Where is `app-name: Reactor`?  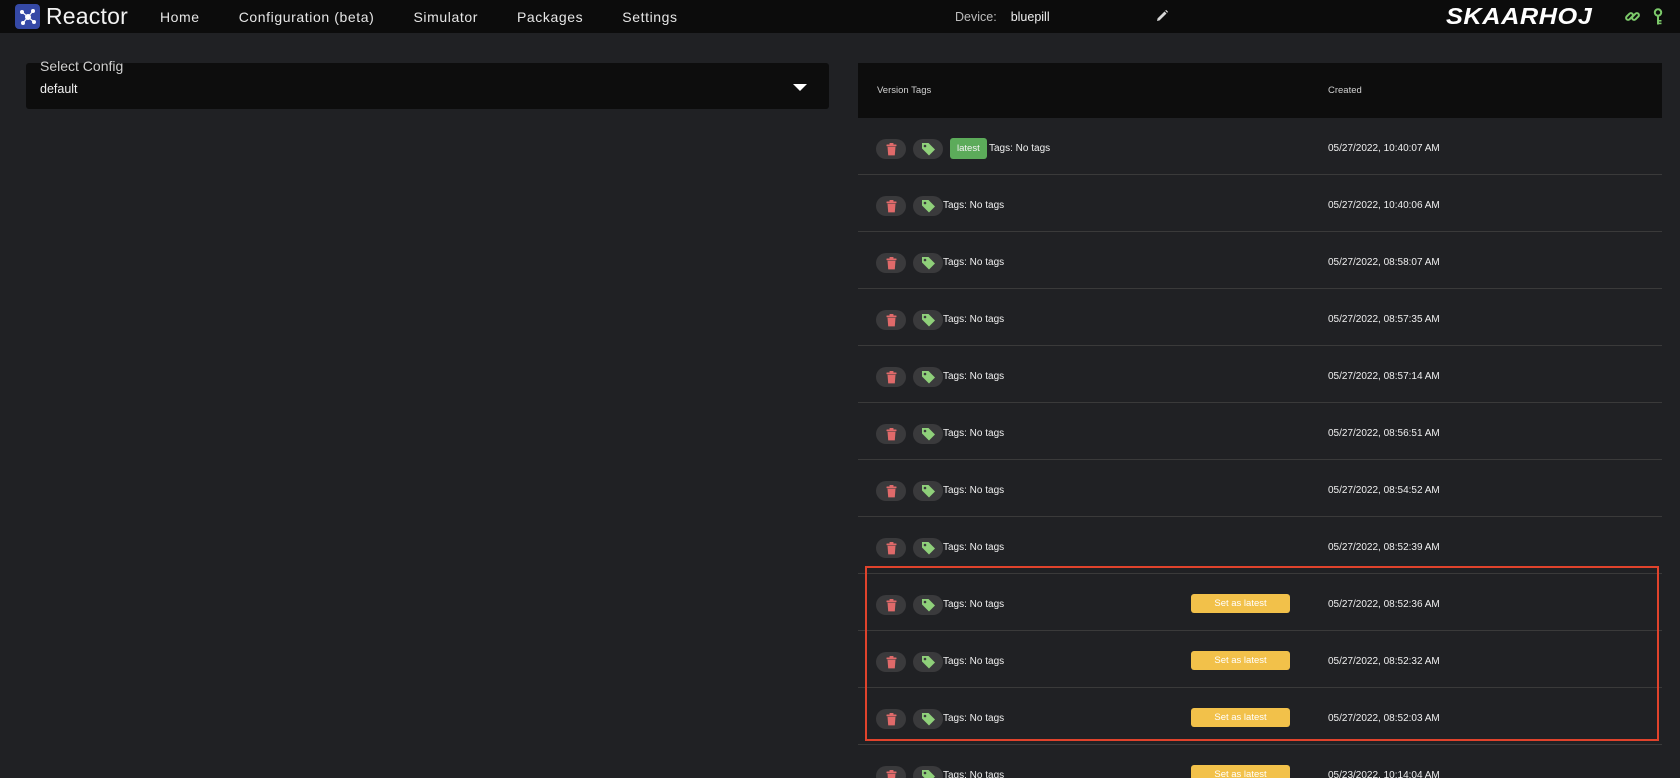
app-name: Reactor is located at coordinates (87, 16).